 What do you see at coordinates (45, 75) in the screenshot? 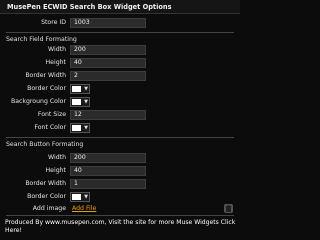
I see `sf-border-width-label: Border Width` at bounding box center [45, 75].